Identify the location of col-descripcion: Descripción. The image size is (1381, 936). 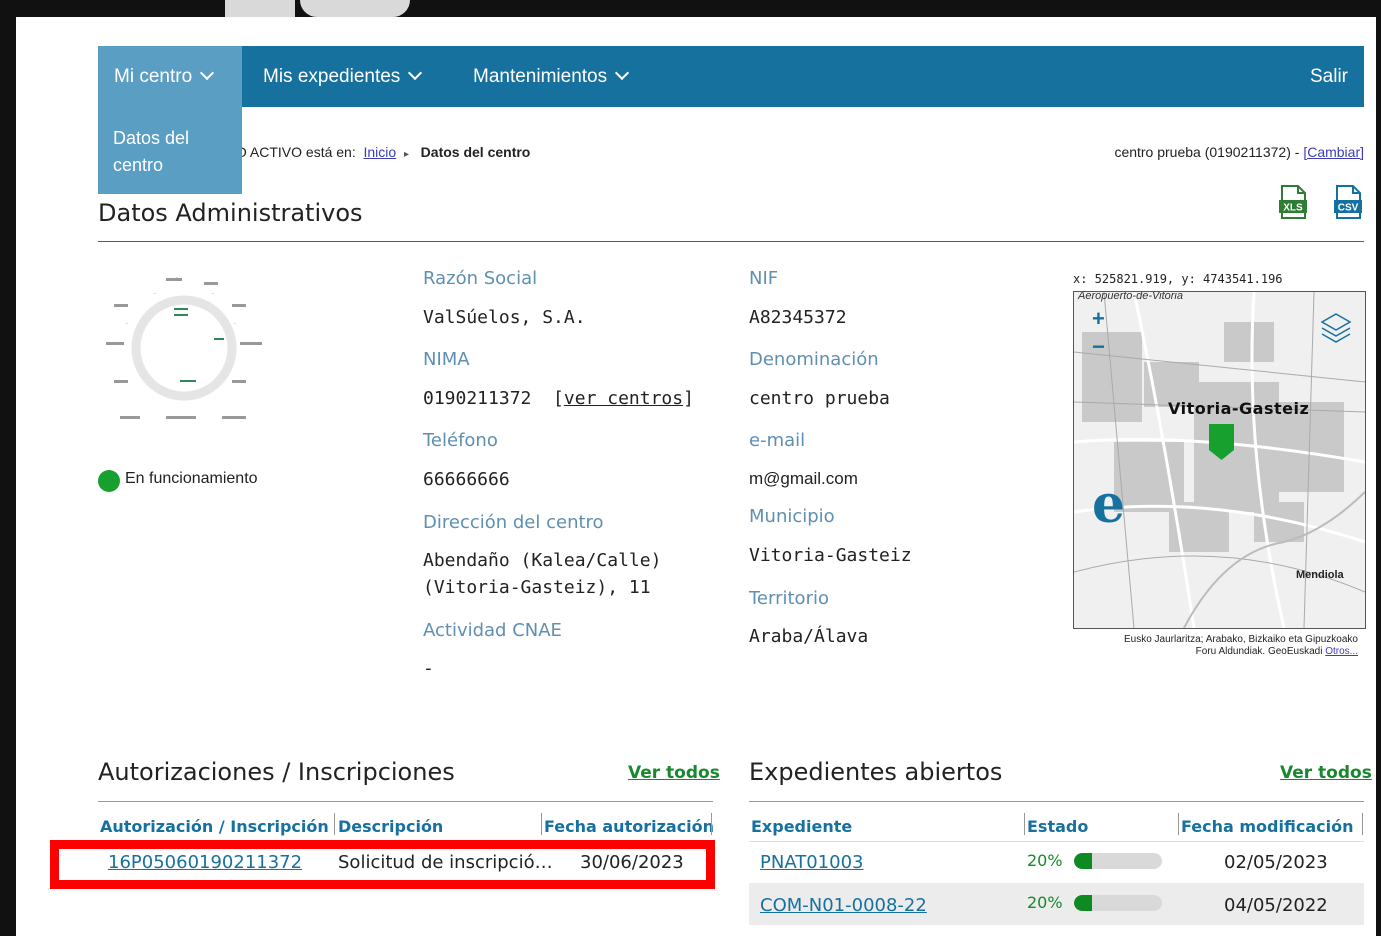
(390, 826).